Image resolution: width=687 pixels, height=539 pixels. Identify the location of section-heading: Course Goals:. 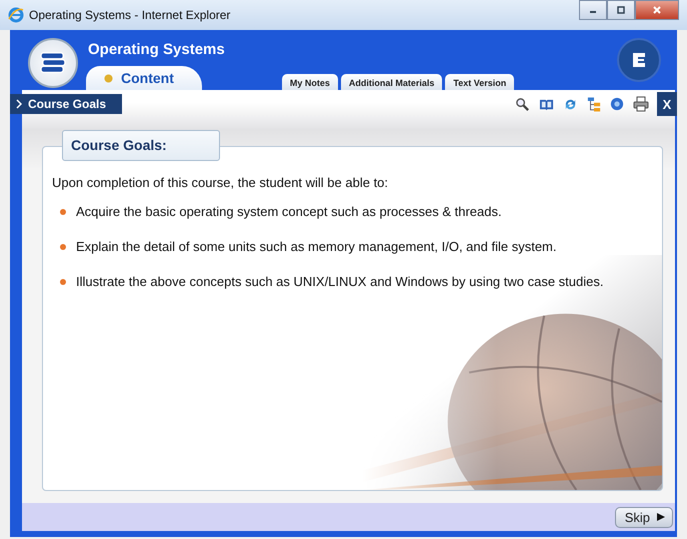
(141, 145).